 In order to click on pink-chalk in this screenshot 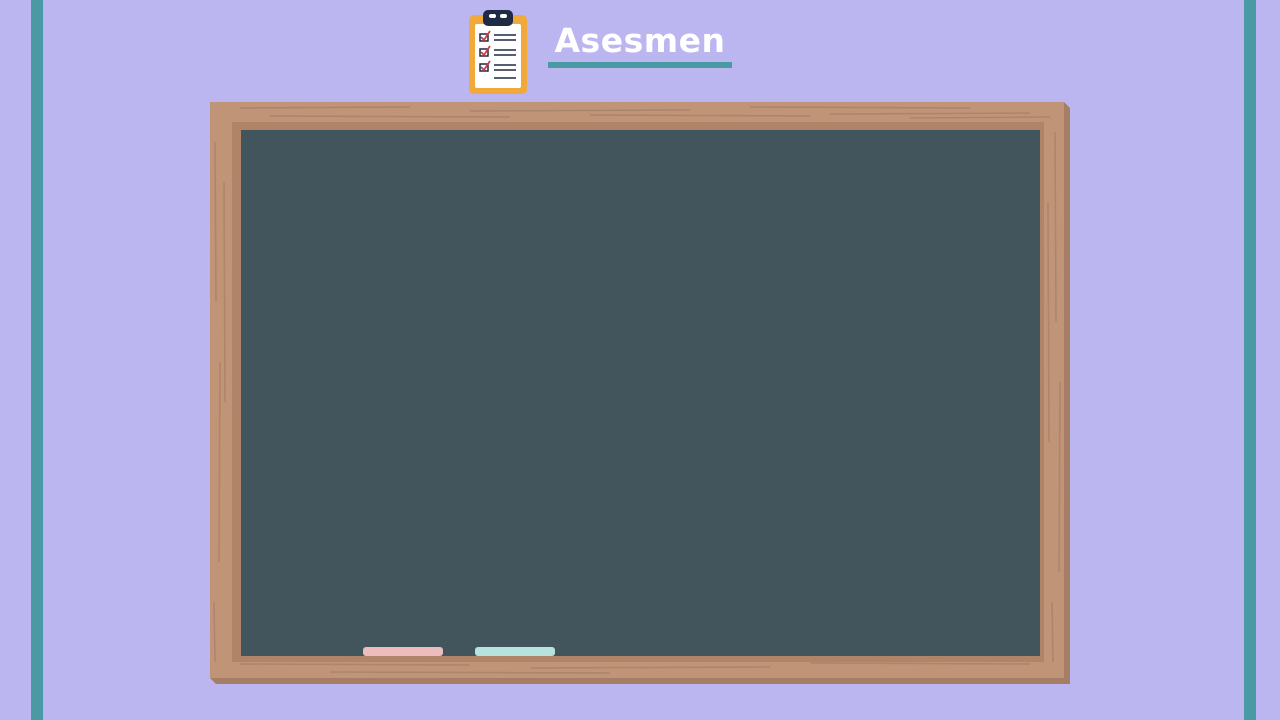, I will do `click(403, 651)`.